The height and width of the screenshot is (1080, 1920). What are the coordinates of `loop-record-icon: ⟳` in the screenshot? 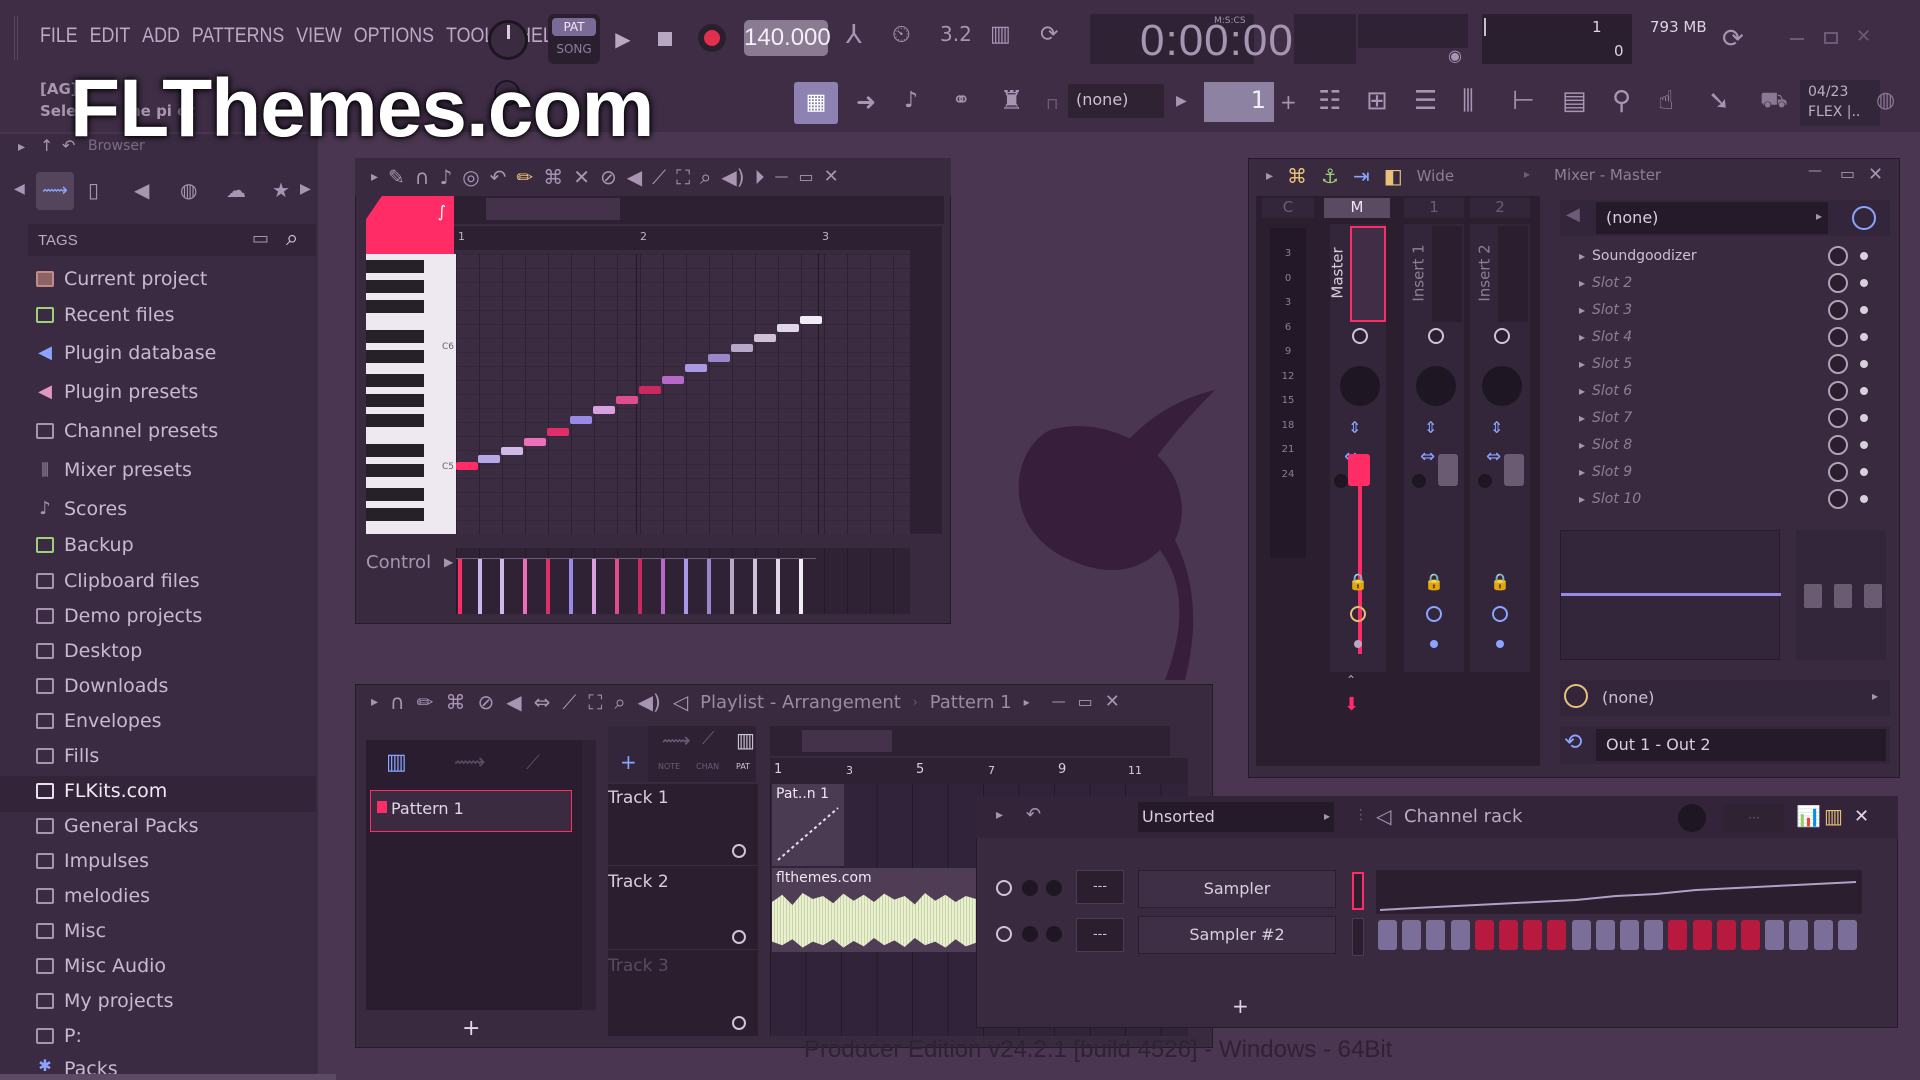 It's located at (1049, 35).